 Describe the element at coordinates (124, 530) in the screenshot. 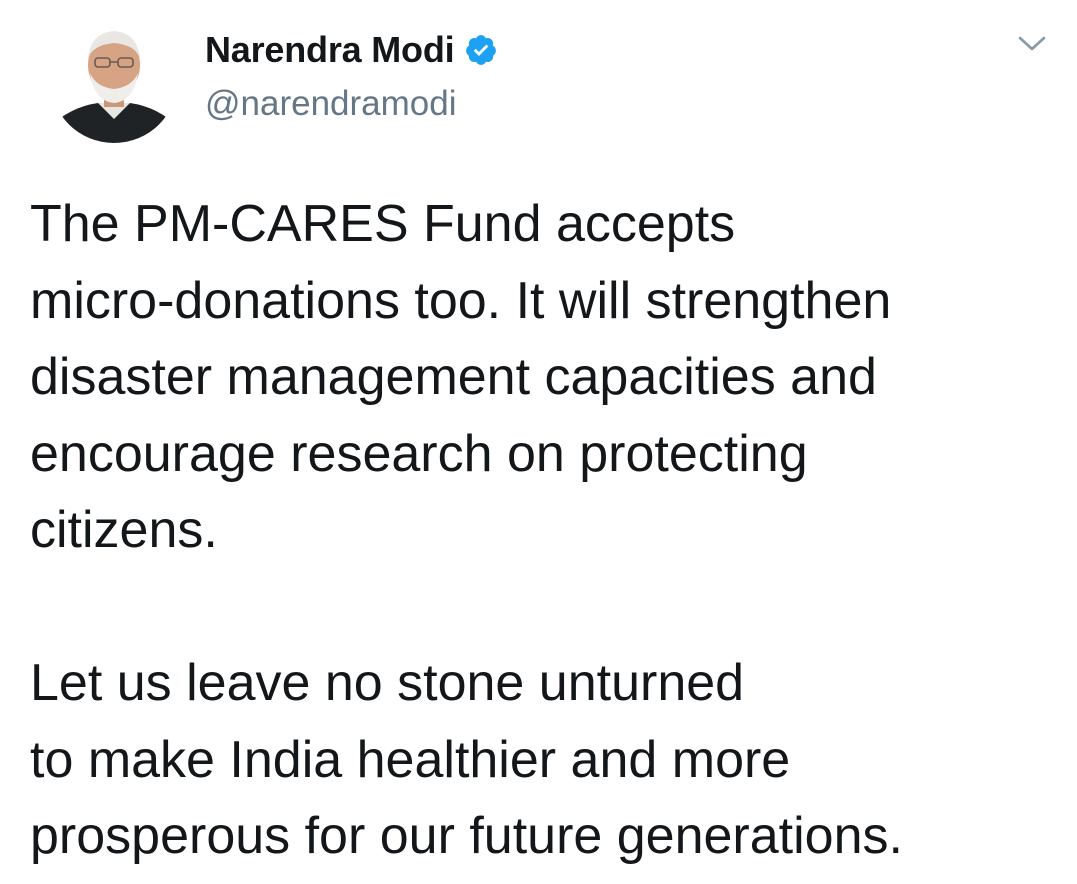

I see `tweet-text-line: citizens.` at that location.